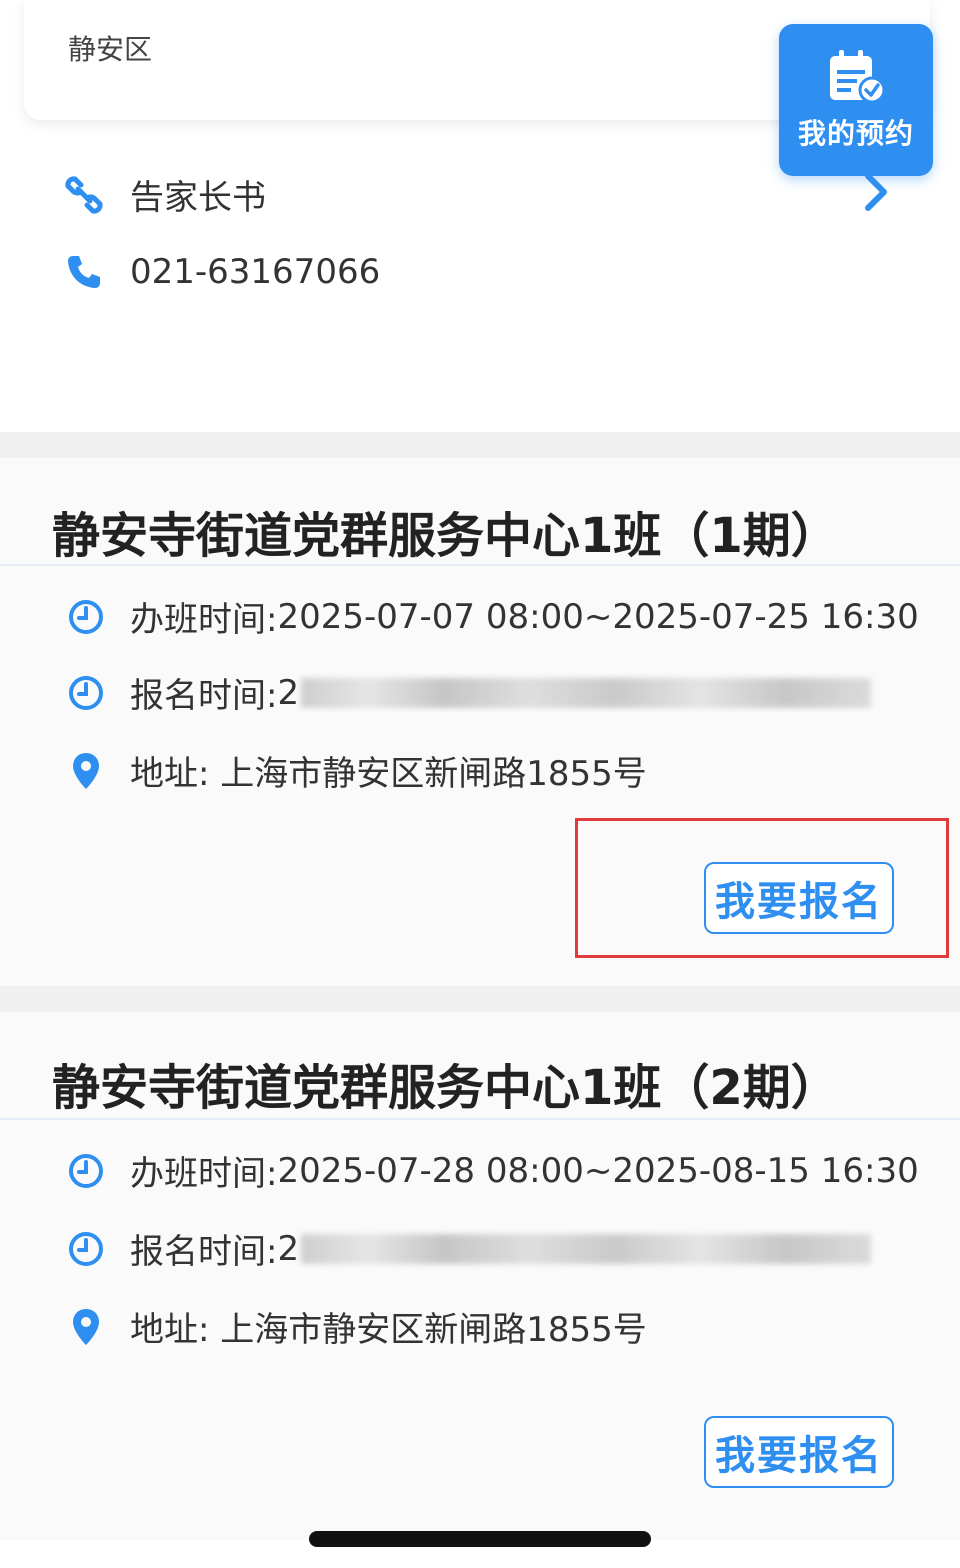 The height and width of the screenshot is (1568, 960). I want to click on my-booking-label: 我的预约, so click(855, 133).